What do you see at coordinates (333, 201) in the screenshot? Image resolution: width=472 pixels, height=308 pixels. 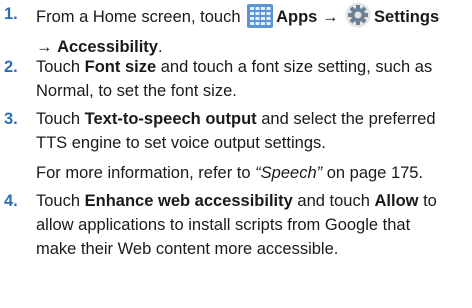 I see `step-text: and touch` at bounding box center [333, 201].